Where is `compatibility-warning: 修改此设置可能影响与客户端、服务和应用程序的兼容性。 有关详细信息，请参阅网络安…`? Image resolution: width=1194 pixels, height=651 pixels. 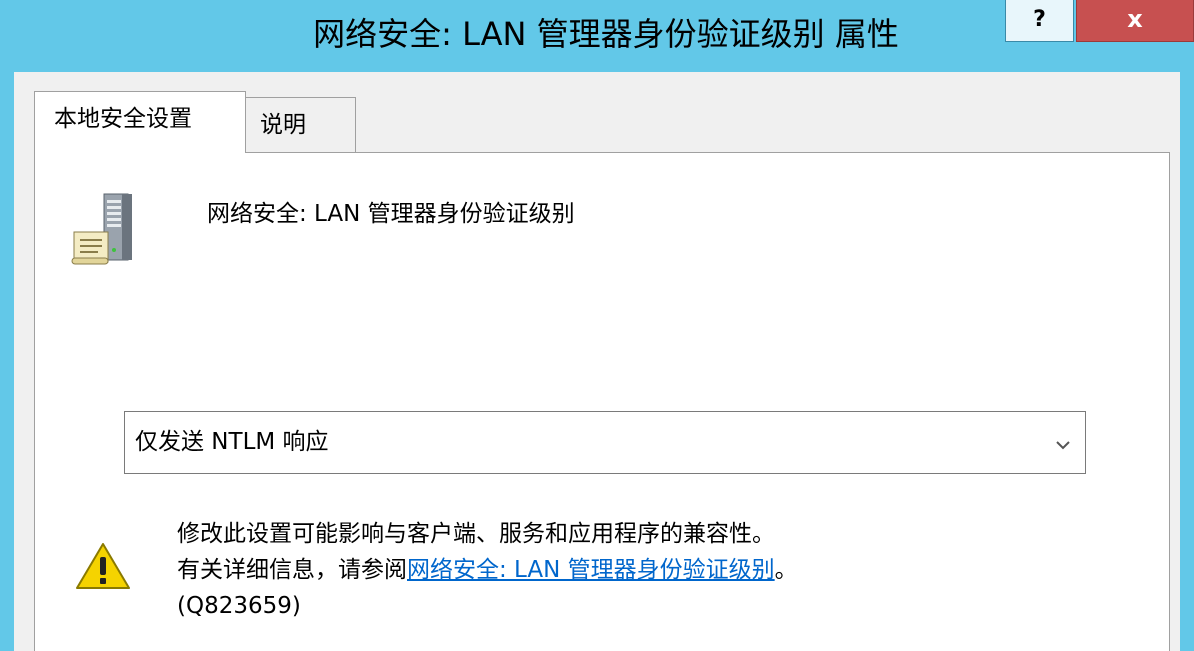
compatibility-warning: 修改此设置可能影响与客户端、服务和应用程序的兼容性。 有关详细信息，请参阅网络安… is located at coordinates (487, 570).